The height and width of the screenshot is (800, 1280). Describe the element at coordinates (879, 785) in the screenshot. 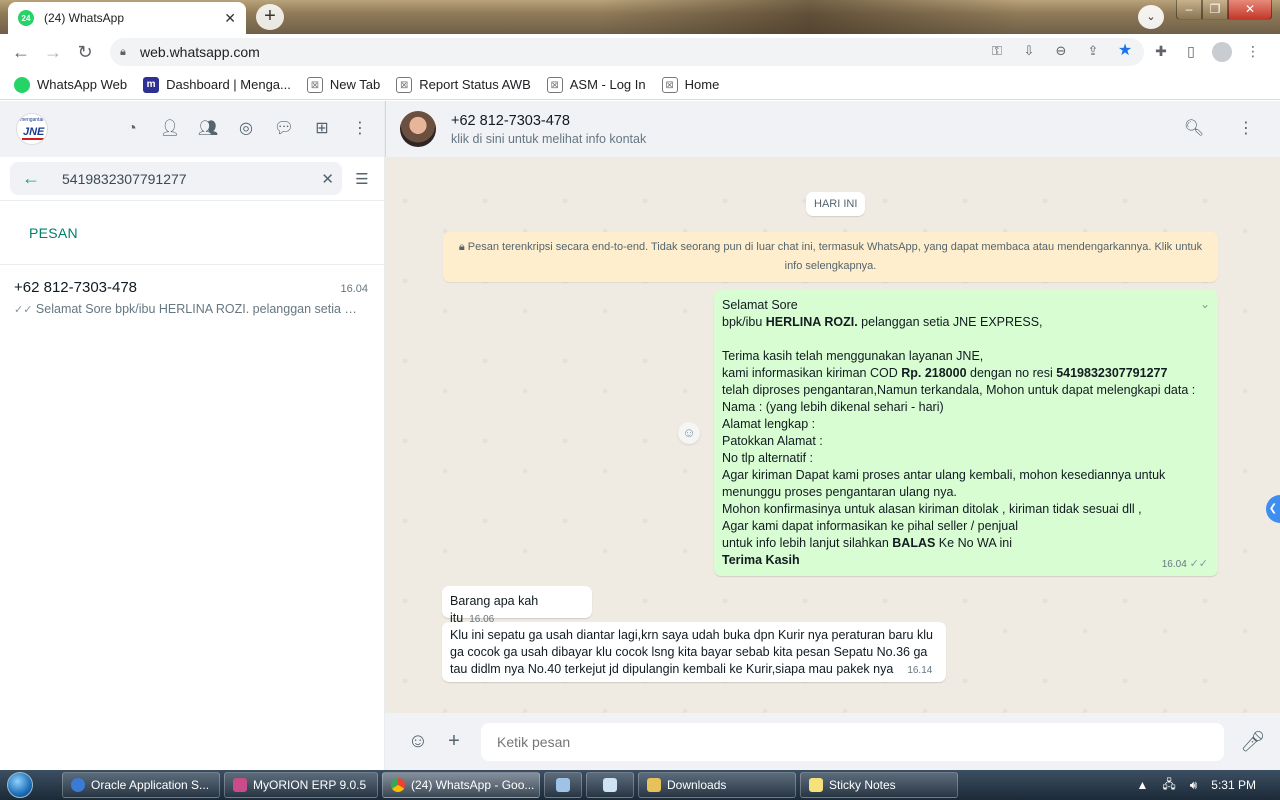

I see `taskbar-item-sticky-notes: Sticky Notes` at that location.